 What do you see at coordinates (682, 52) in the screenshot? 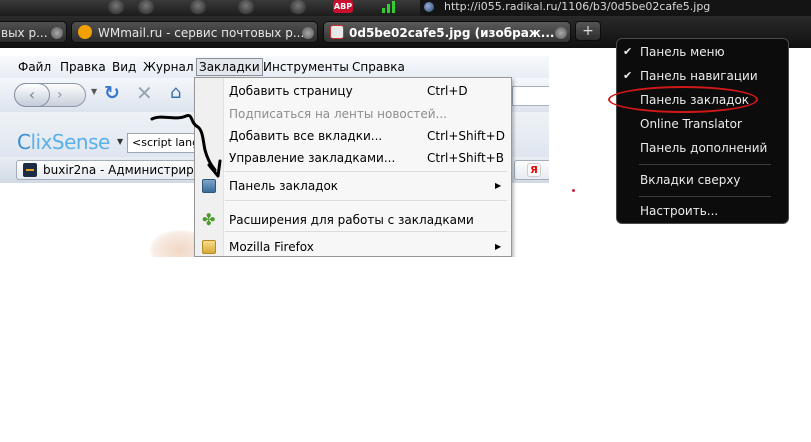
I see `ctx-item-label: Панель меню` at bounding box center [682, 52].